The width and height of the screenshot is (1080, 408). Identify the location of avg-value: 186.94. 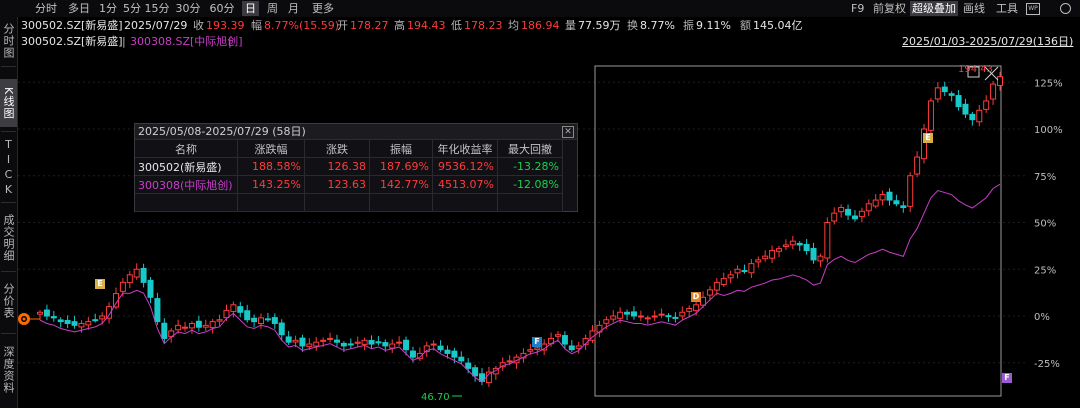
(540, 25).